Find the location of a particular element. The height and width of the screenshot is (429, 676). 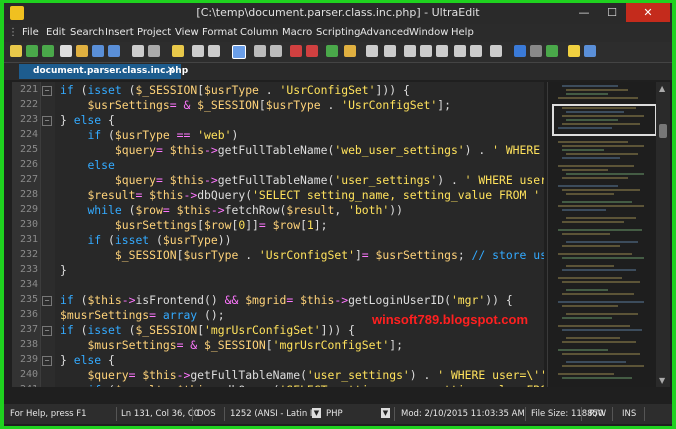

menu-project: Project is located at coordinates (154, 32).